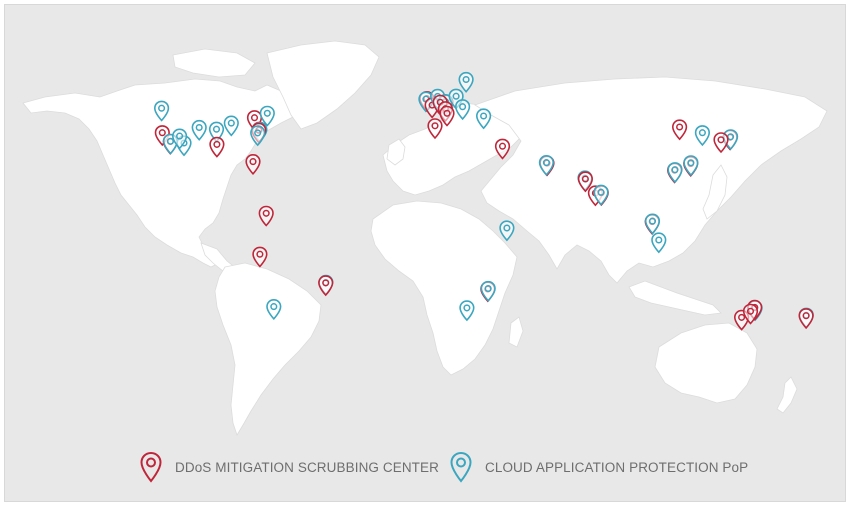 Image resolution: width=851 pixels, height=506 pixels. I want to click on landmass-australia, so click(706, 363).